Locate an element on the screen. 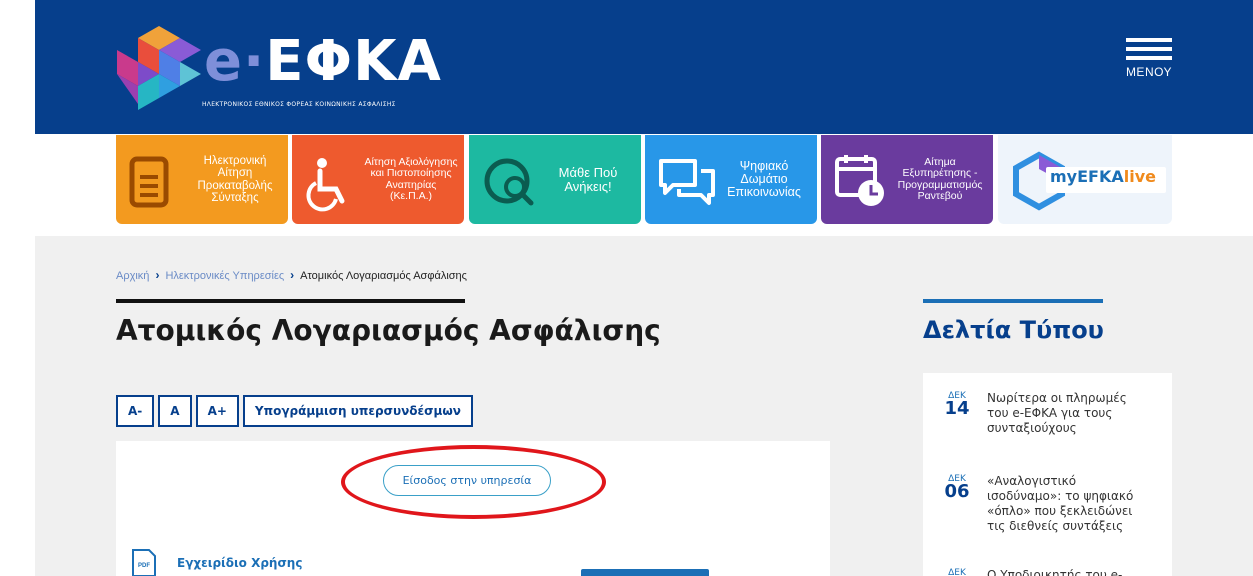 The width and height of the screenshot is (1253, 576). menu-button: ΜΕΝΟΥ is located at coordinates (1149, 60).